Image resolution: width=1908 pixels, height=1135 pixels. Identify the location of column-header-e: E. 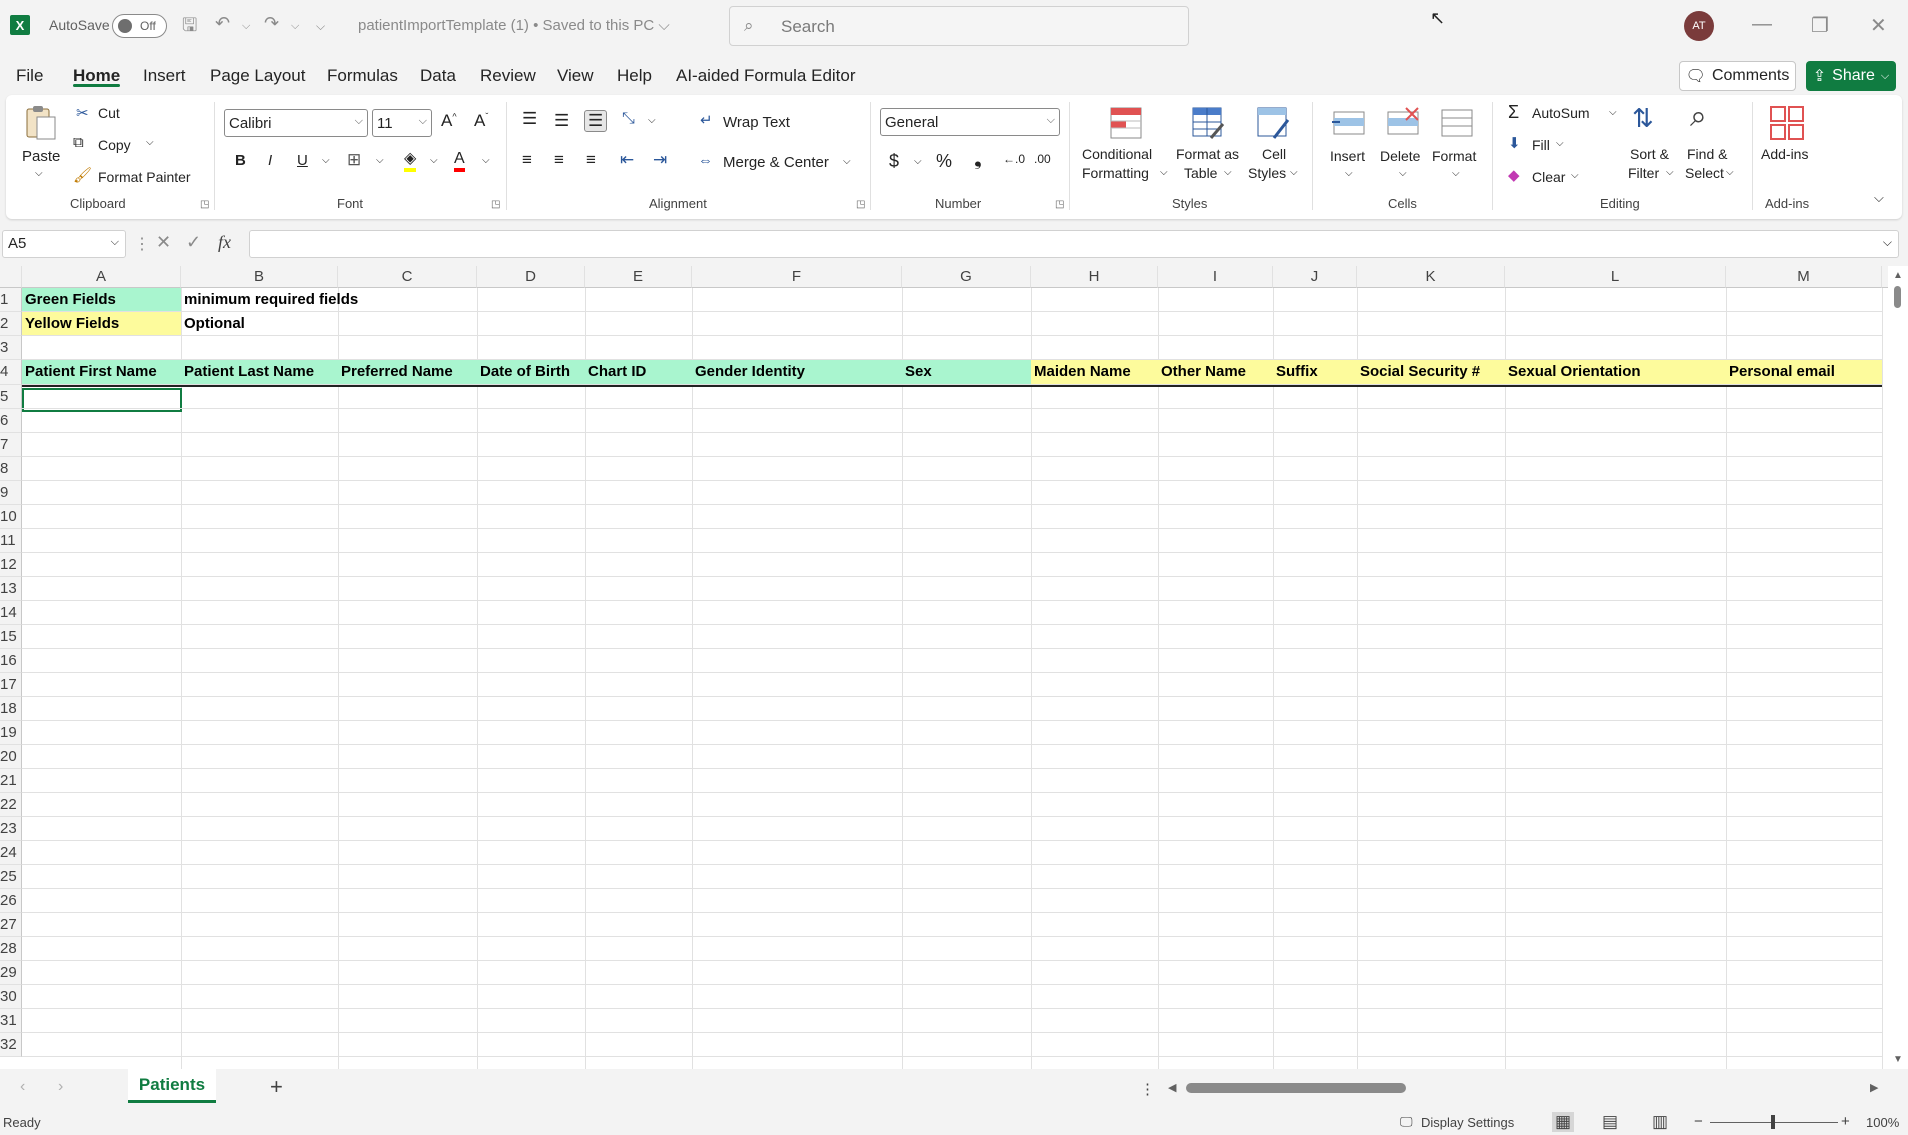
(638, 277).